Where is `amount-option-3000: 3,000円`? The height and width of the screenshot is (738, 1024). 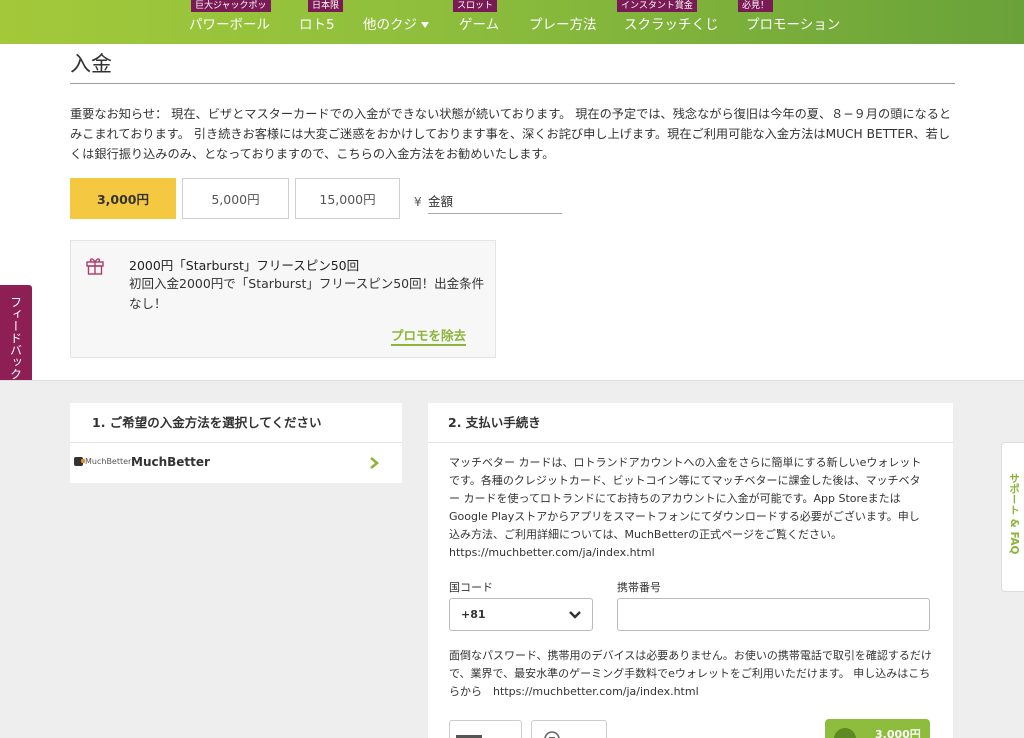
amount-option-3000: 3,000円 is located at coordinates (123, 198).